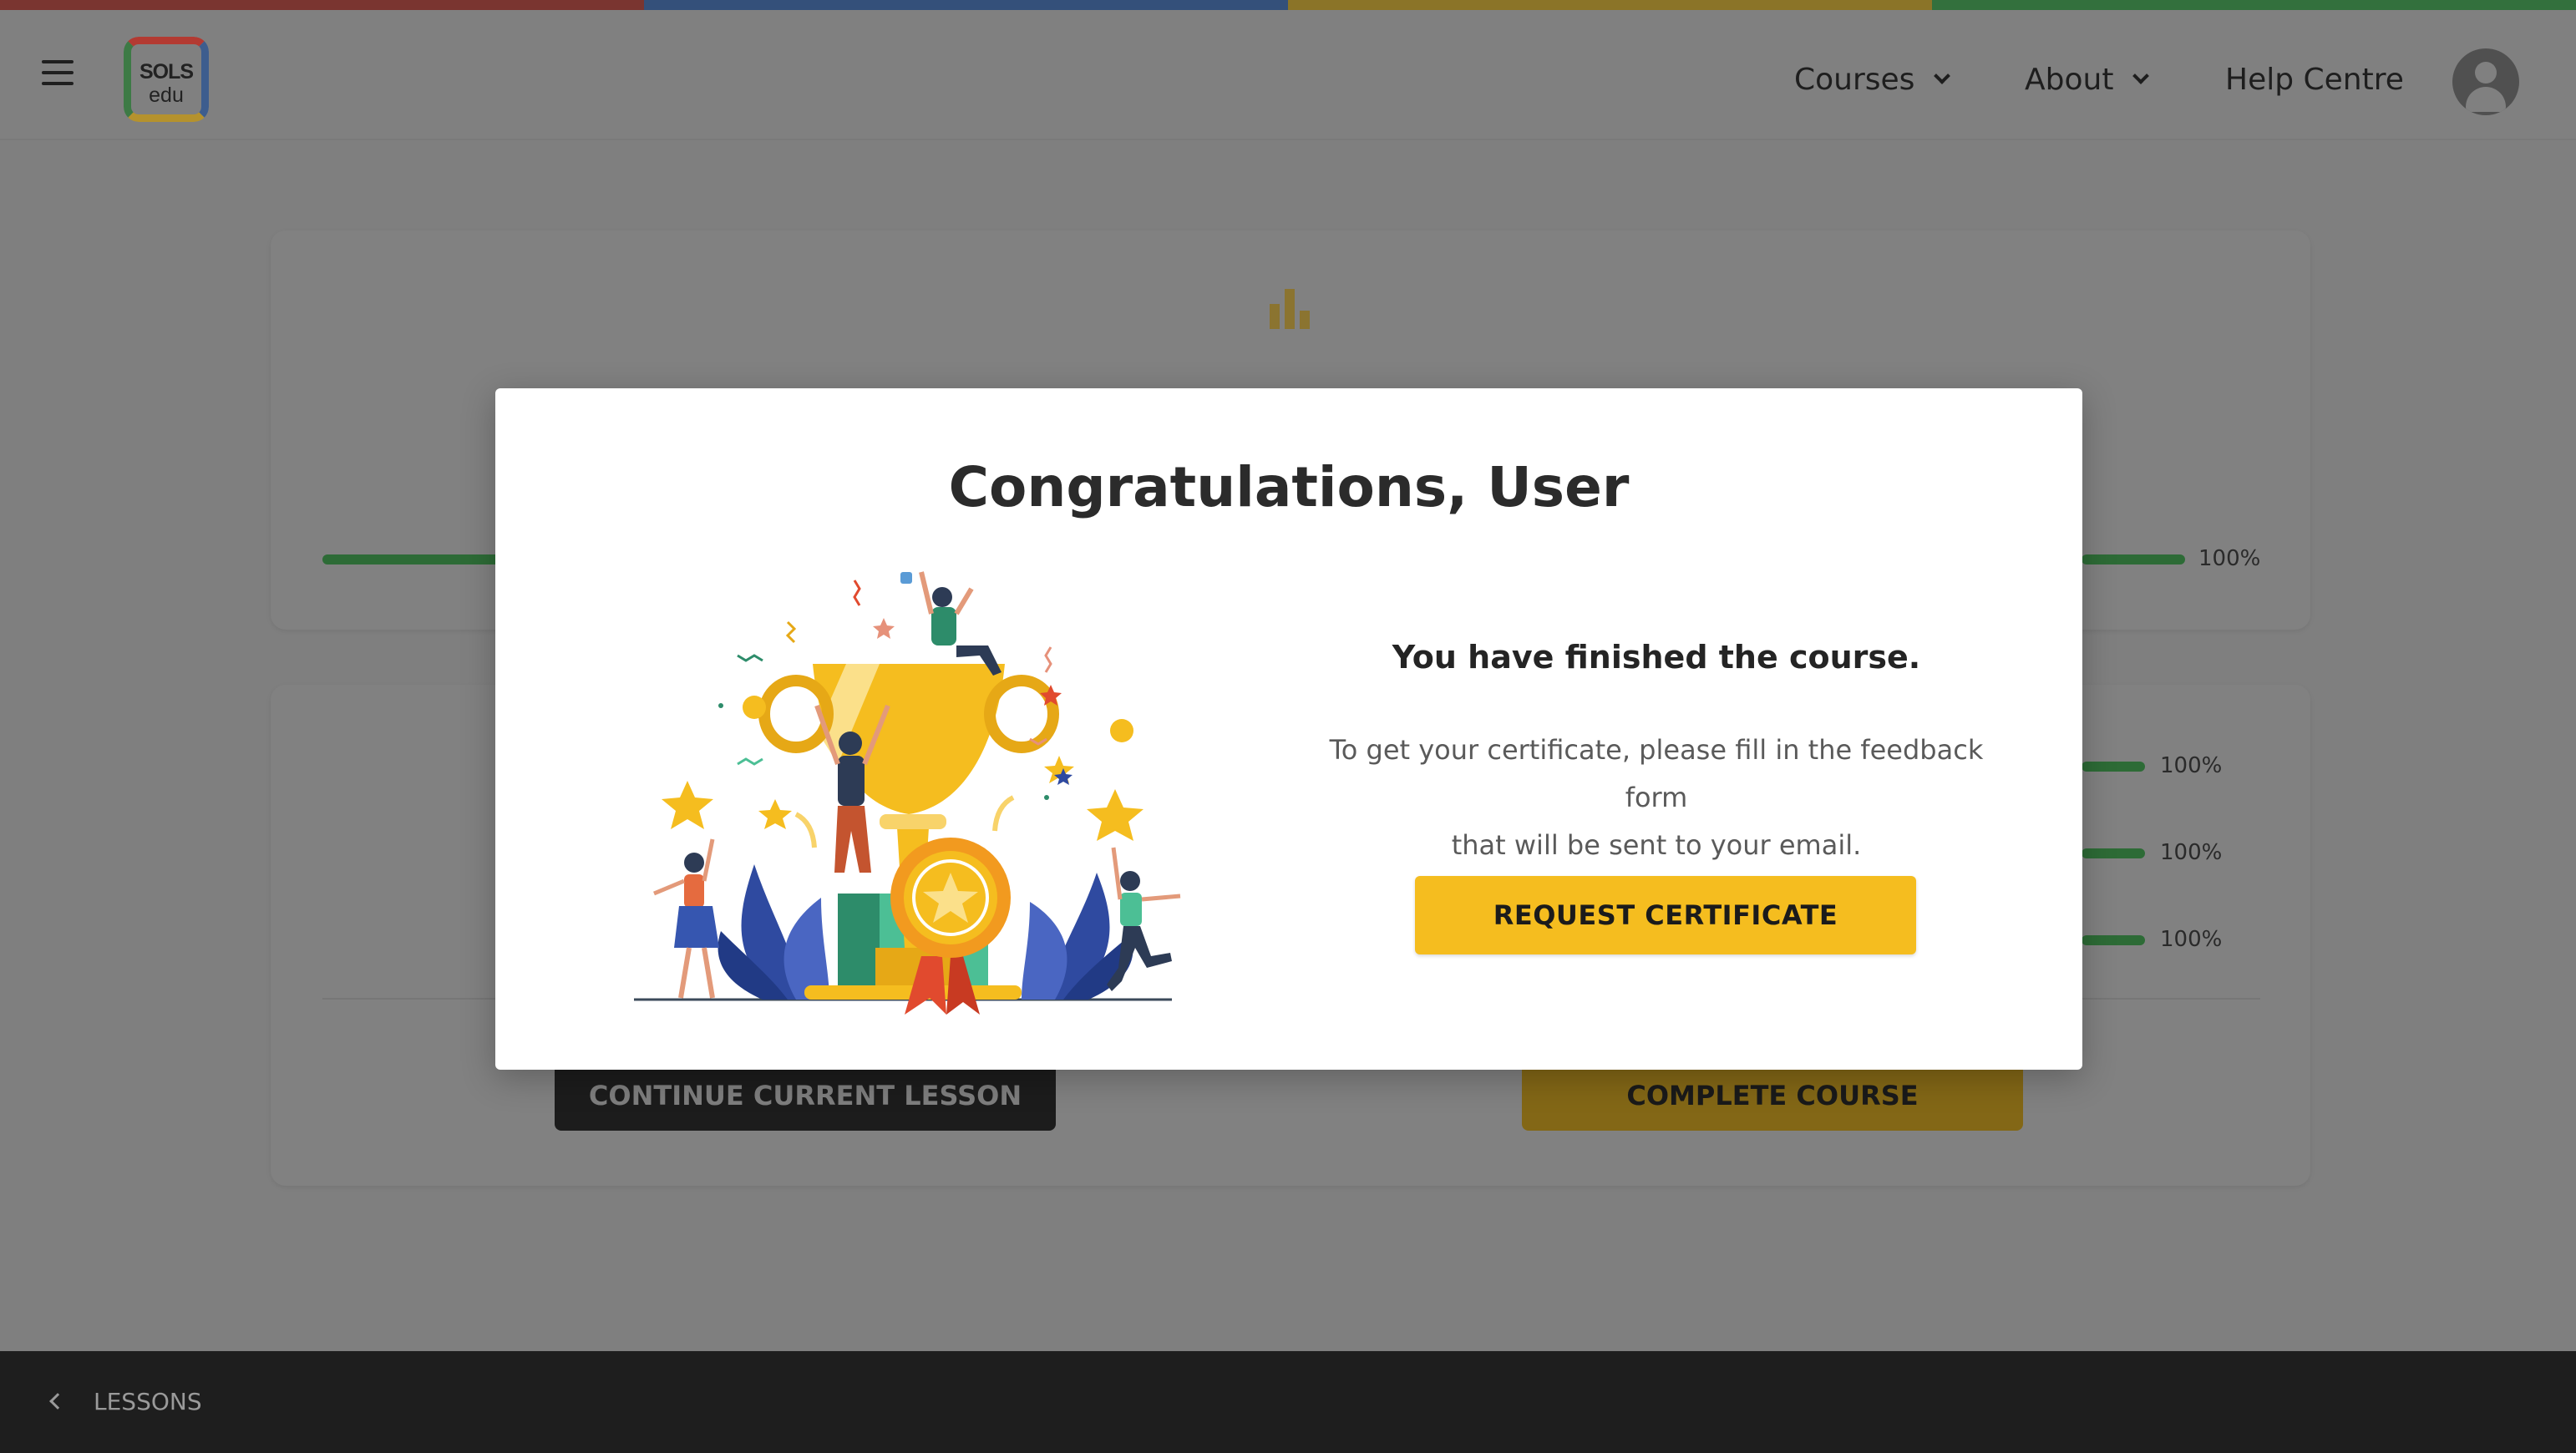 The width and height of the screenshot is (2576, 1453). I want to click on color-strip, so click(1288, 5).